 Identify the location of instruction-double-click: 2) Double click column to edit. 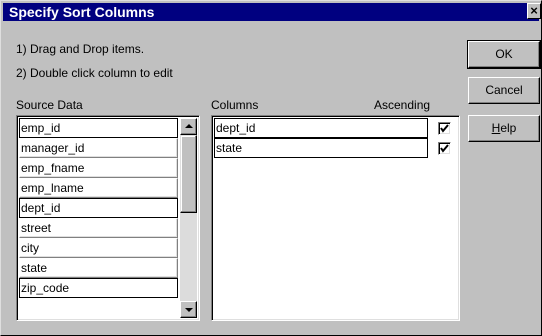
(94, 73).